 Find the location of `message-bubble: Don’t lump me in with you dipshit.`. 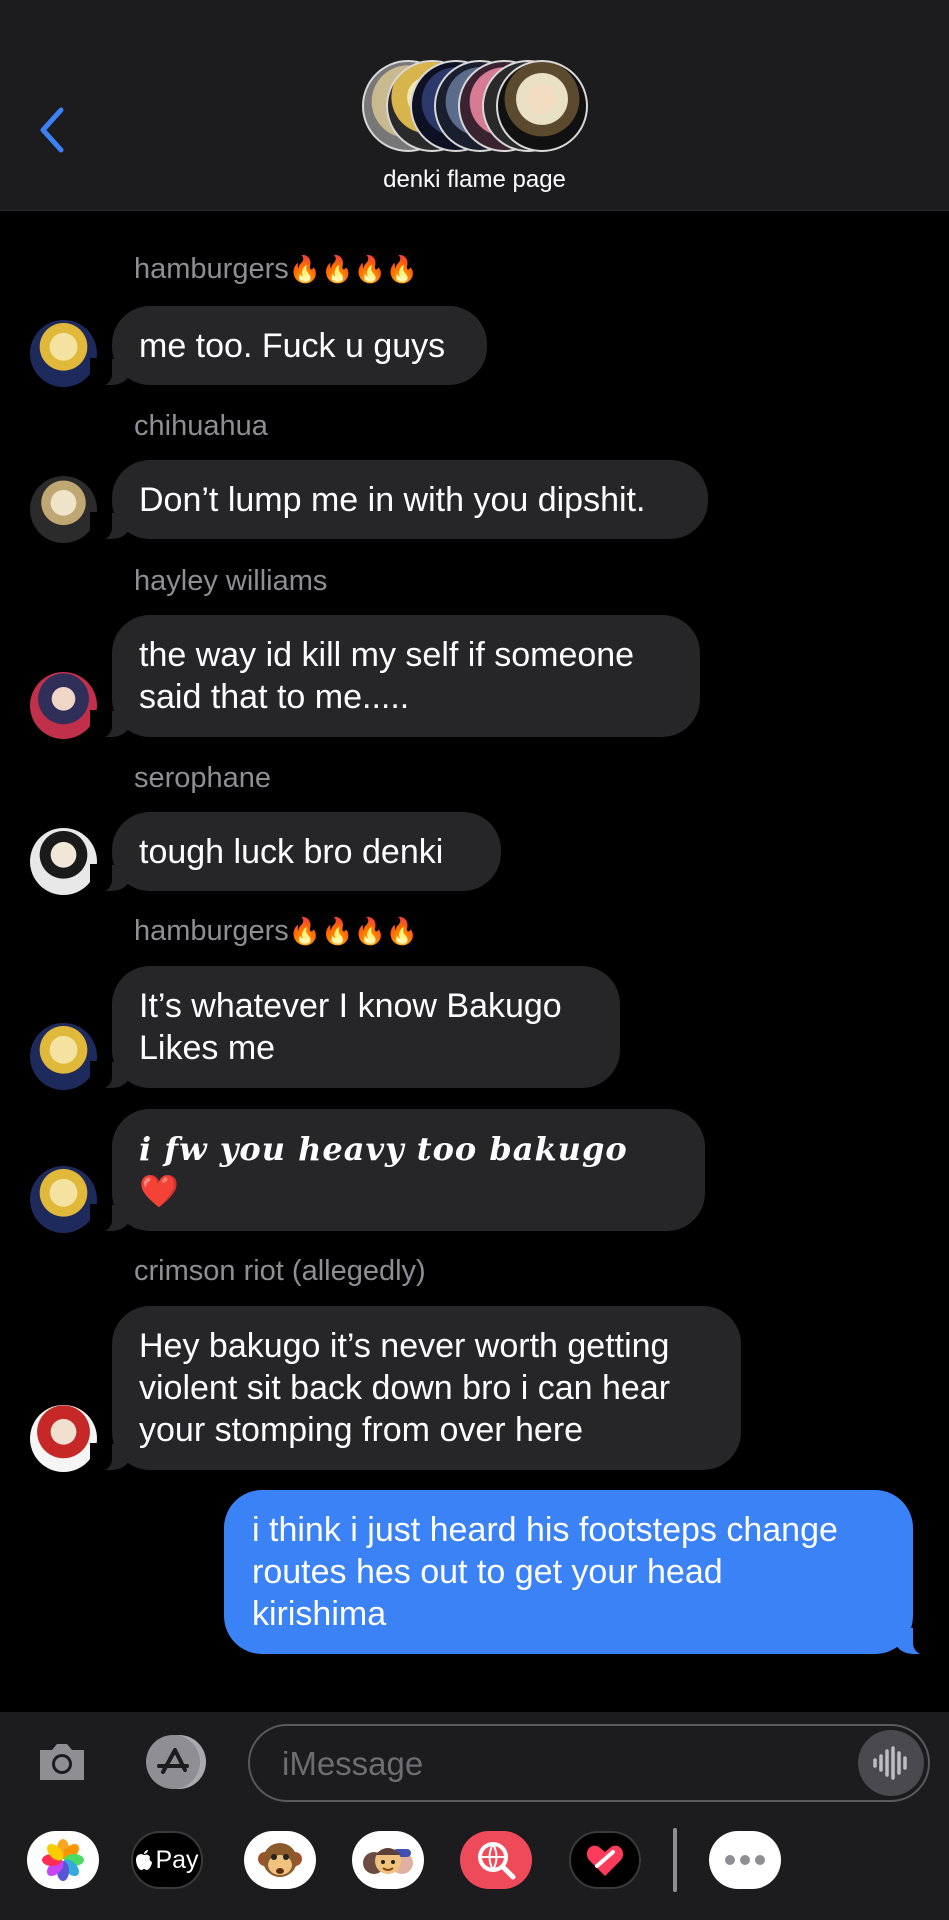

message-bubble: Don’t lump me in with you dipshit. is located at coordinates (399, 500).